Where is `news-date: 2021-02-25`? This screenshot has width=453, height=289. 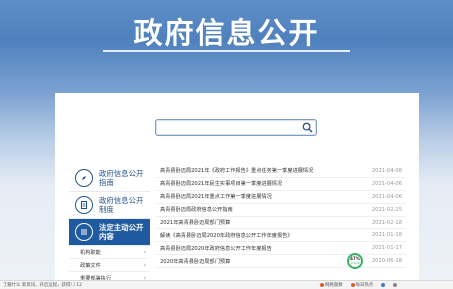 news-date: 2021-02-25 is located at coordinates (386, 209).